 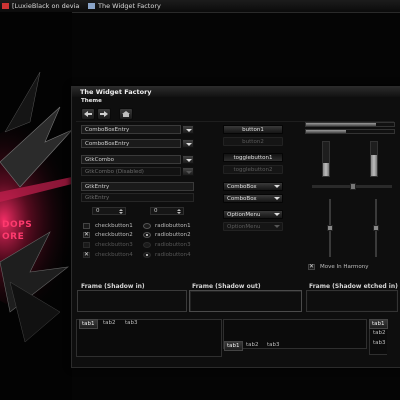 I want to click on gtk-entry-1: GtkEntry, so click(x=137, y=186).